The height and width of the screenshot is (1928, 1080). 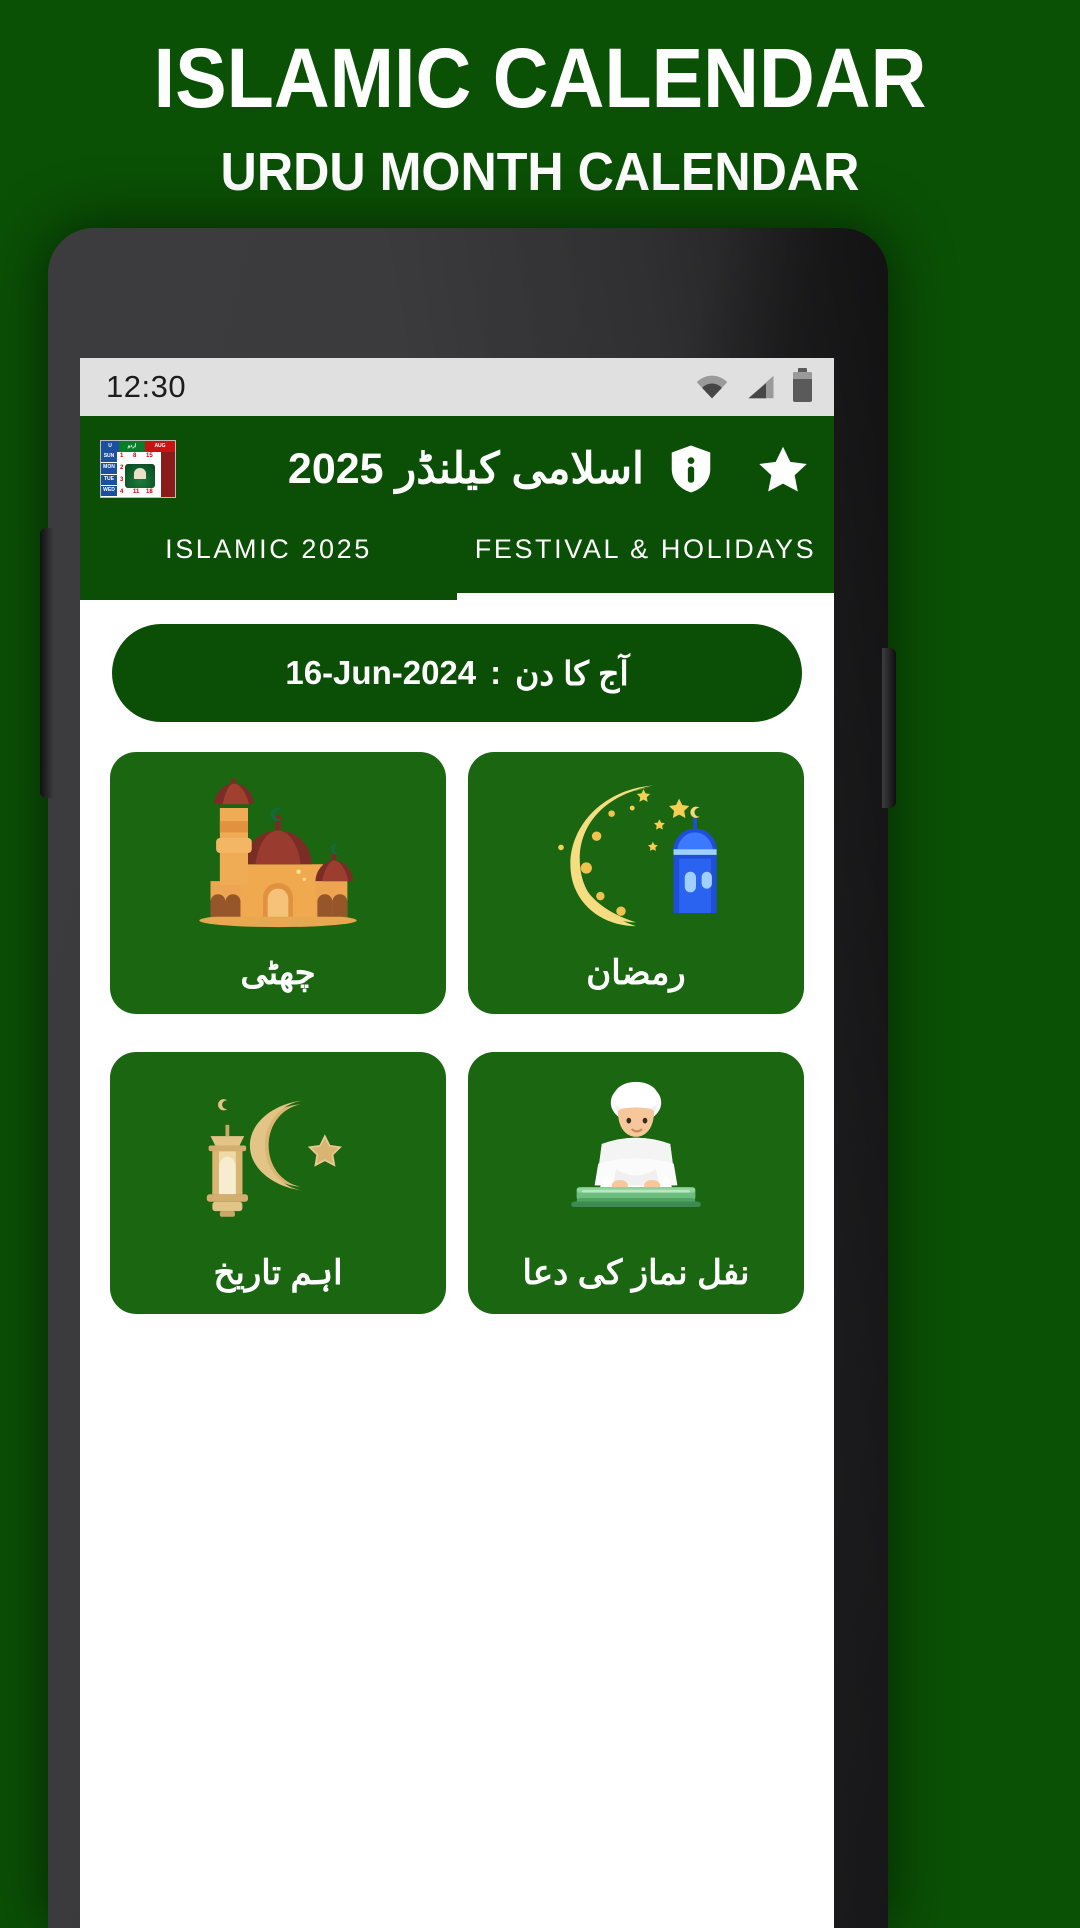 What do you see at coordinates (636, 852) in the screenshot?
I see `crescent-moon-mosque-icon` at bounding box center [636, 852].